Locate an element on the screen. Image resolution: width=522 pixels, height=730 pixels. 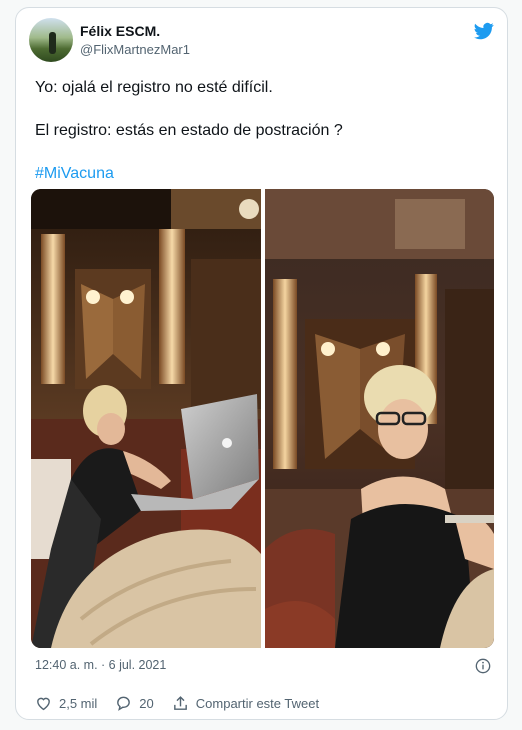
avatar is located at coordinates (51, 40).